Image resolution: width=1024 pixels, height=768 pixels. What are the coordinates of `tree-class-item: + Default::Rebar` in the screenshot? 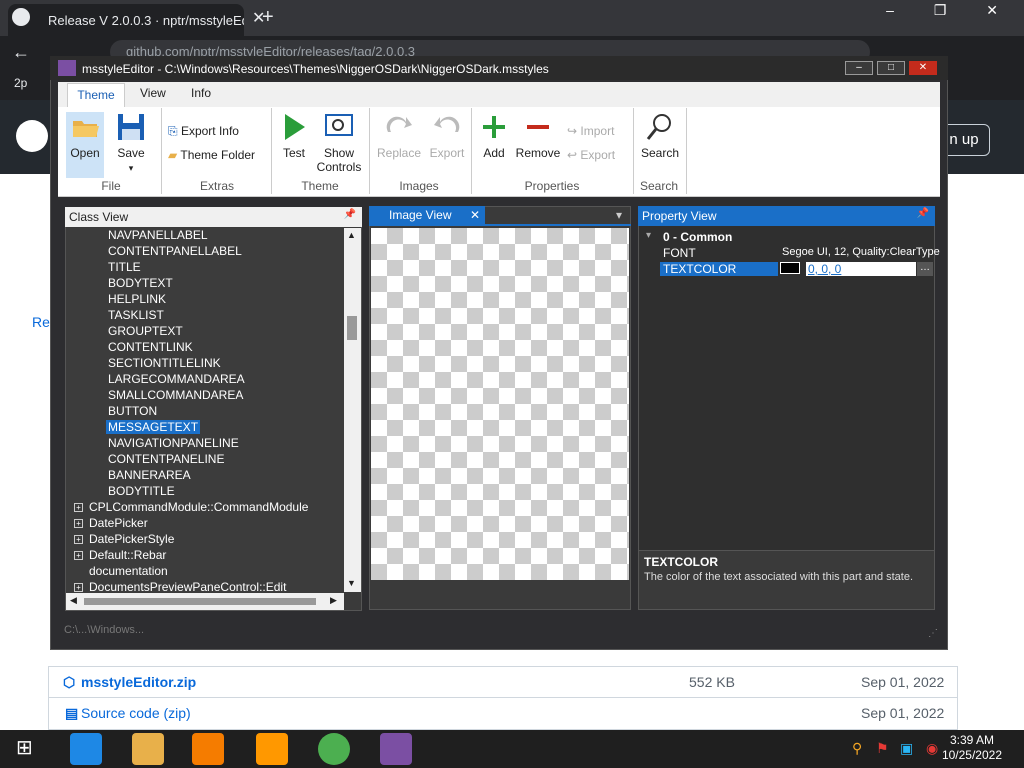 It's located at (120, 555).